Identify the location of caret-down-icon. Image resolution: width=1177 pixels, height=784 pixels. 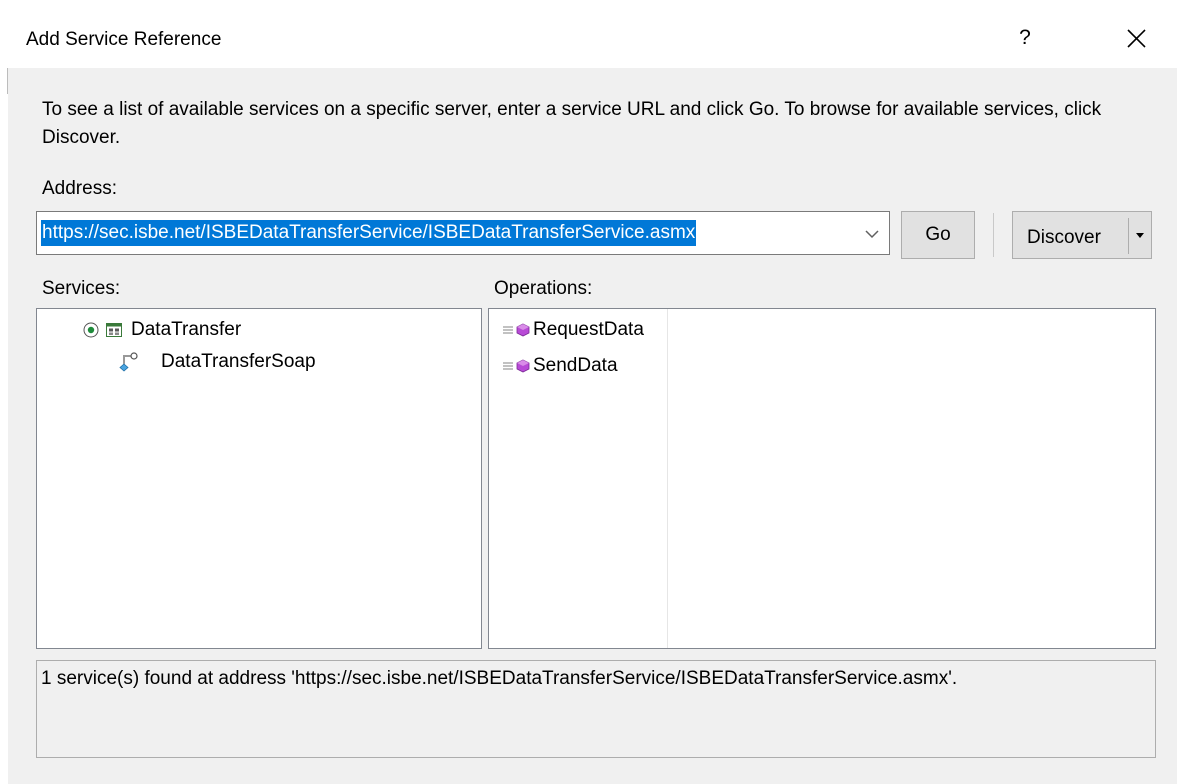
(1140, 235).